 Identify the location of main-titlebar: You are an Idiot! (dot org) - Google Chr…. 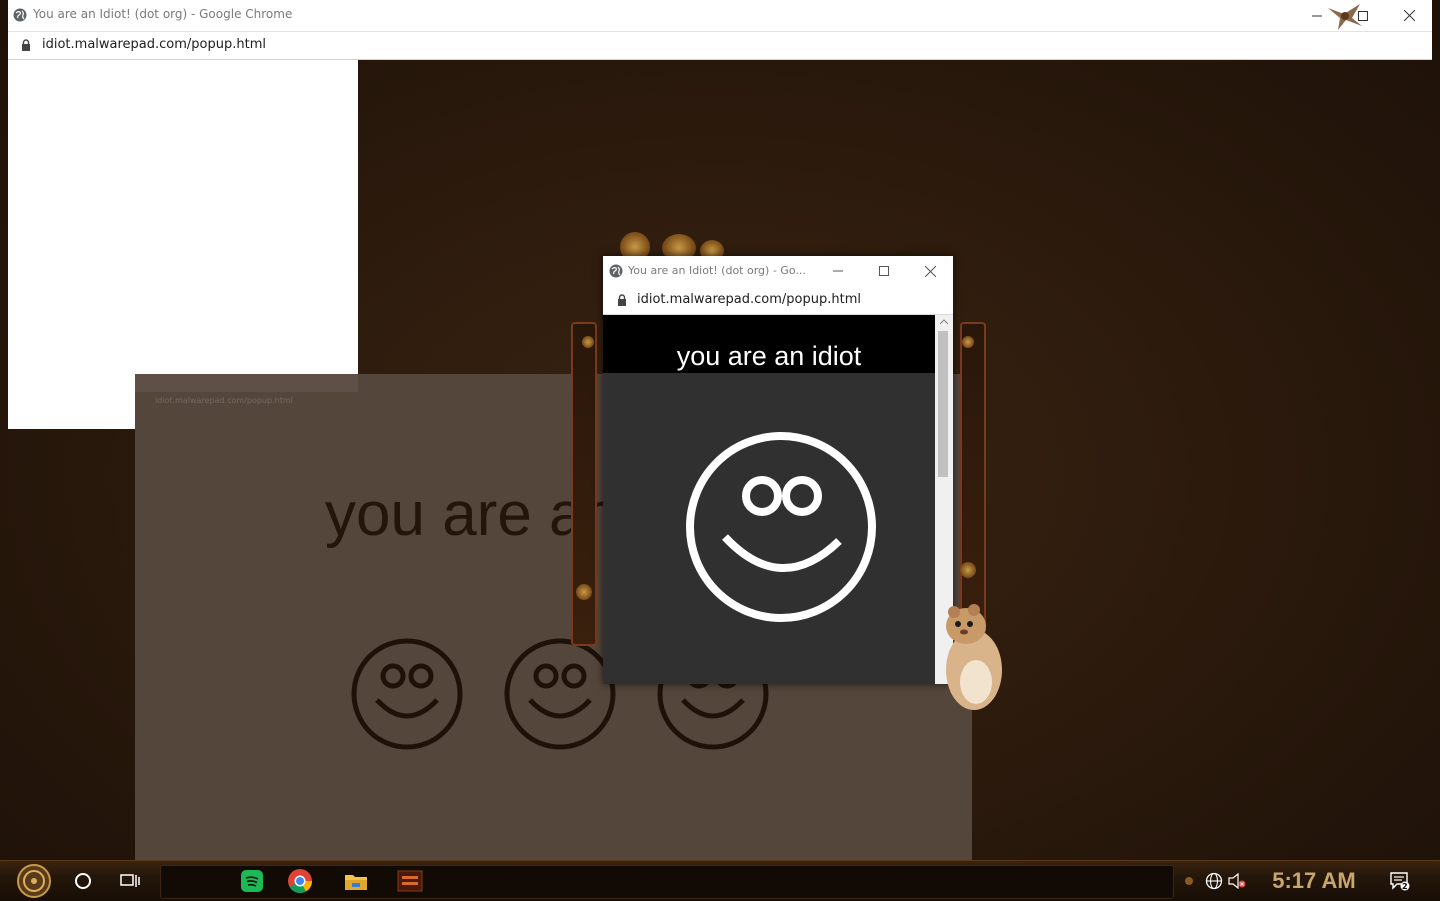
(720, 16).